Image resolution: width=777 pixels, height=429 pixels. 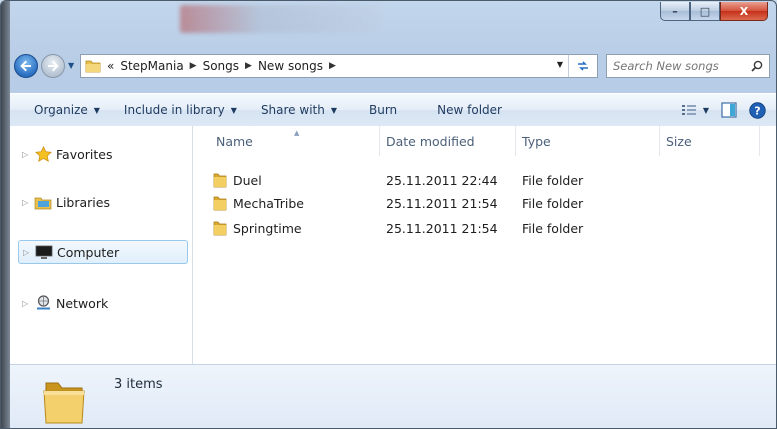 I want to click on address-bar: « StepMania ▶ Songs ▶ New songs ▶ ▼, so click(x=339, y=66).